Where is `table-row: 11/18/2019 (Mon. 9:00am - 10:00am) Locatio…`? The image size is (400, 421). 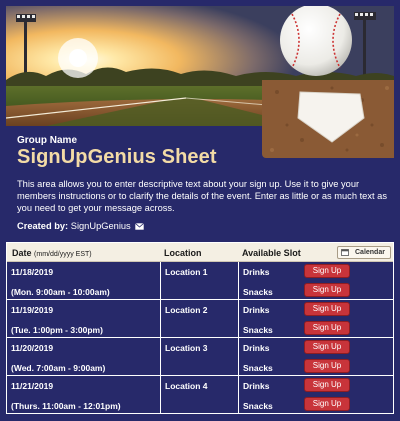
table-row: 11/18/2019 (Mon. 9:00am - 10:00am) Locatio… is located at coordinates (200, 281).